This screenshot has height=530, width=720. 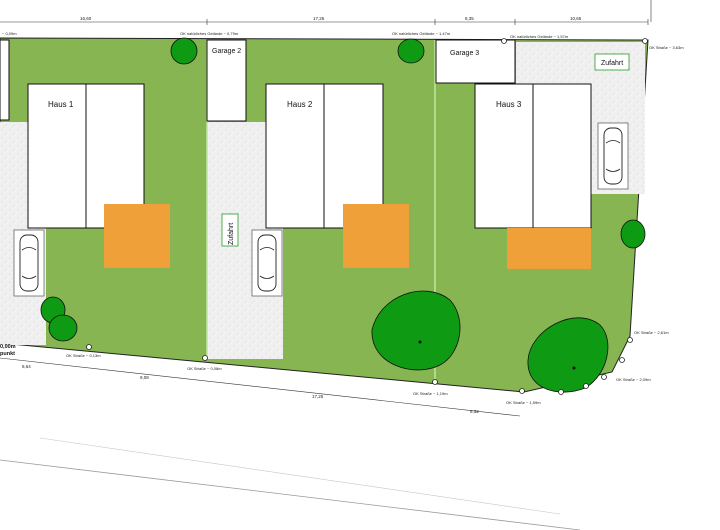 I want to click on dimension-label: 10,65, so click(x=576, y=18).